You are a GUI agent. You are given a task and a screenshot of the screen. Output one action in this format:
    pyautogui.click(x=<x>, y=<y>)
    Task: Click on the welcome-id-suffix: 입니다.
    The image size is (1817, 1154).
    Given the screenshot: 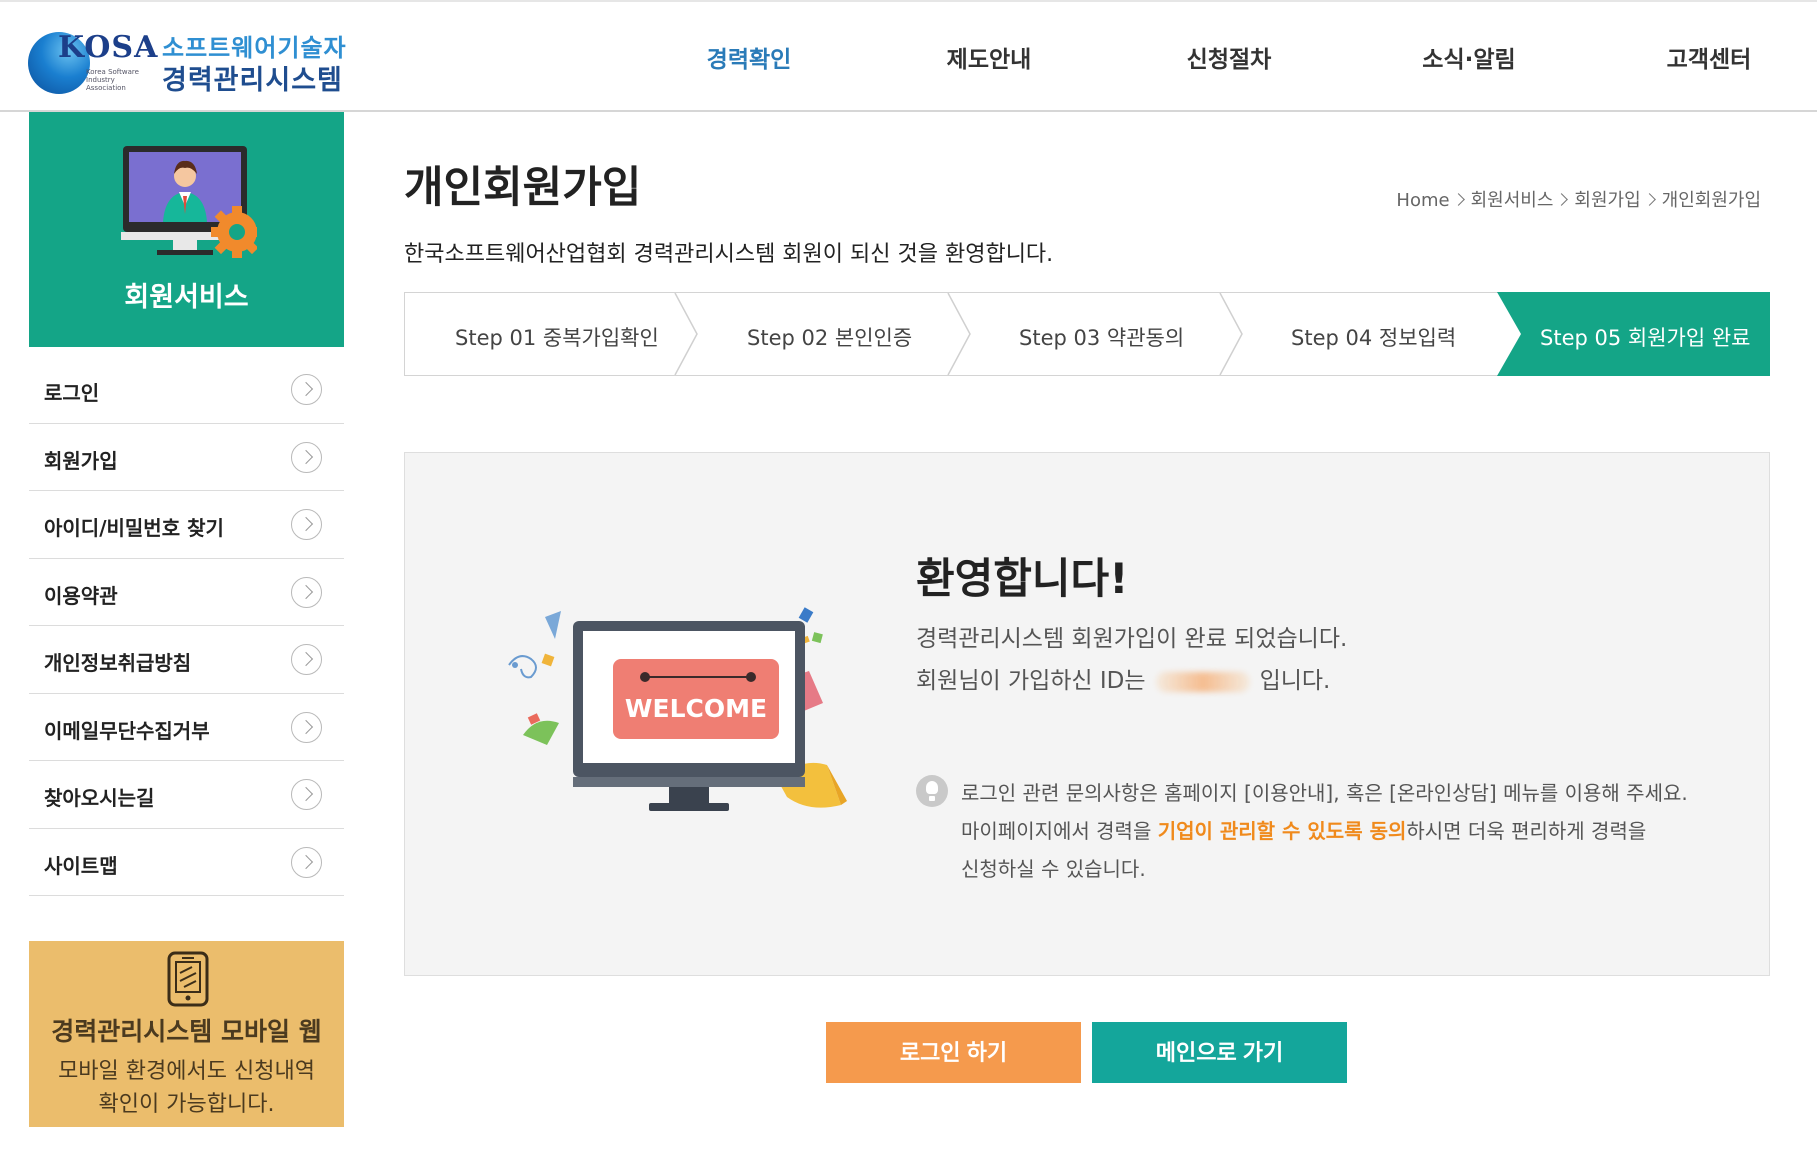 What is the action you would take?
    pyautogui.click(x=1295, y=681)
    